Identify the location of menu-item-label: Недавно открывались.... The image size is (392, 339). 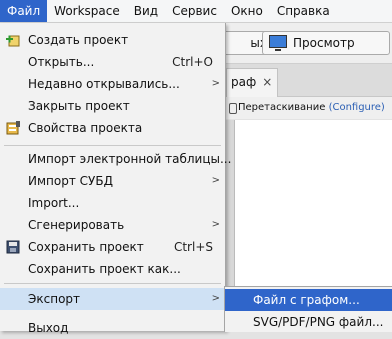
(104, 84).